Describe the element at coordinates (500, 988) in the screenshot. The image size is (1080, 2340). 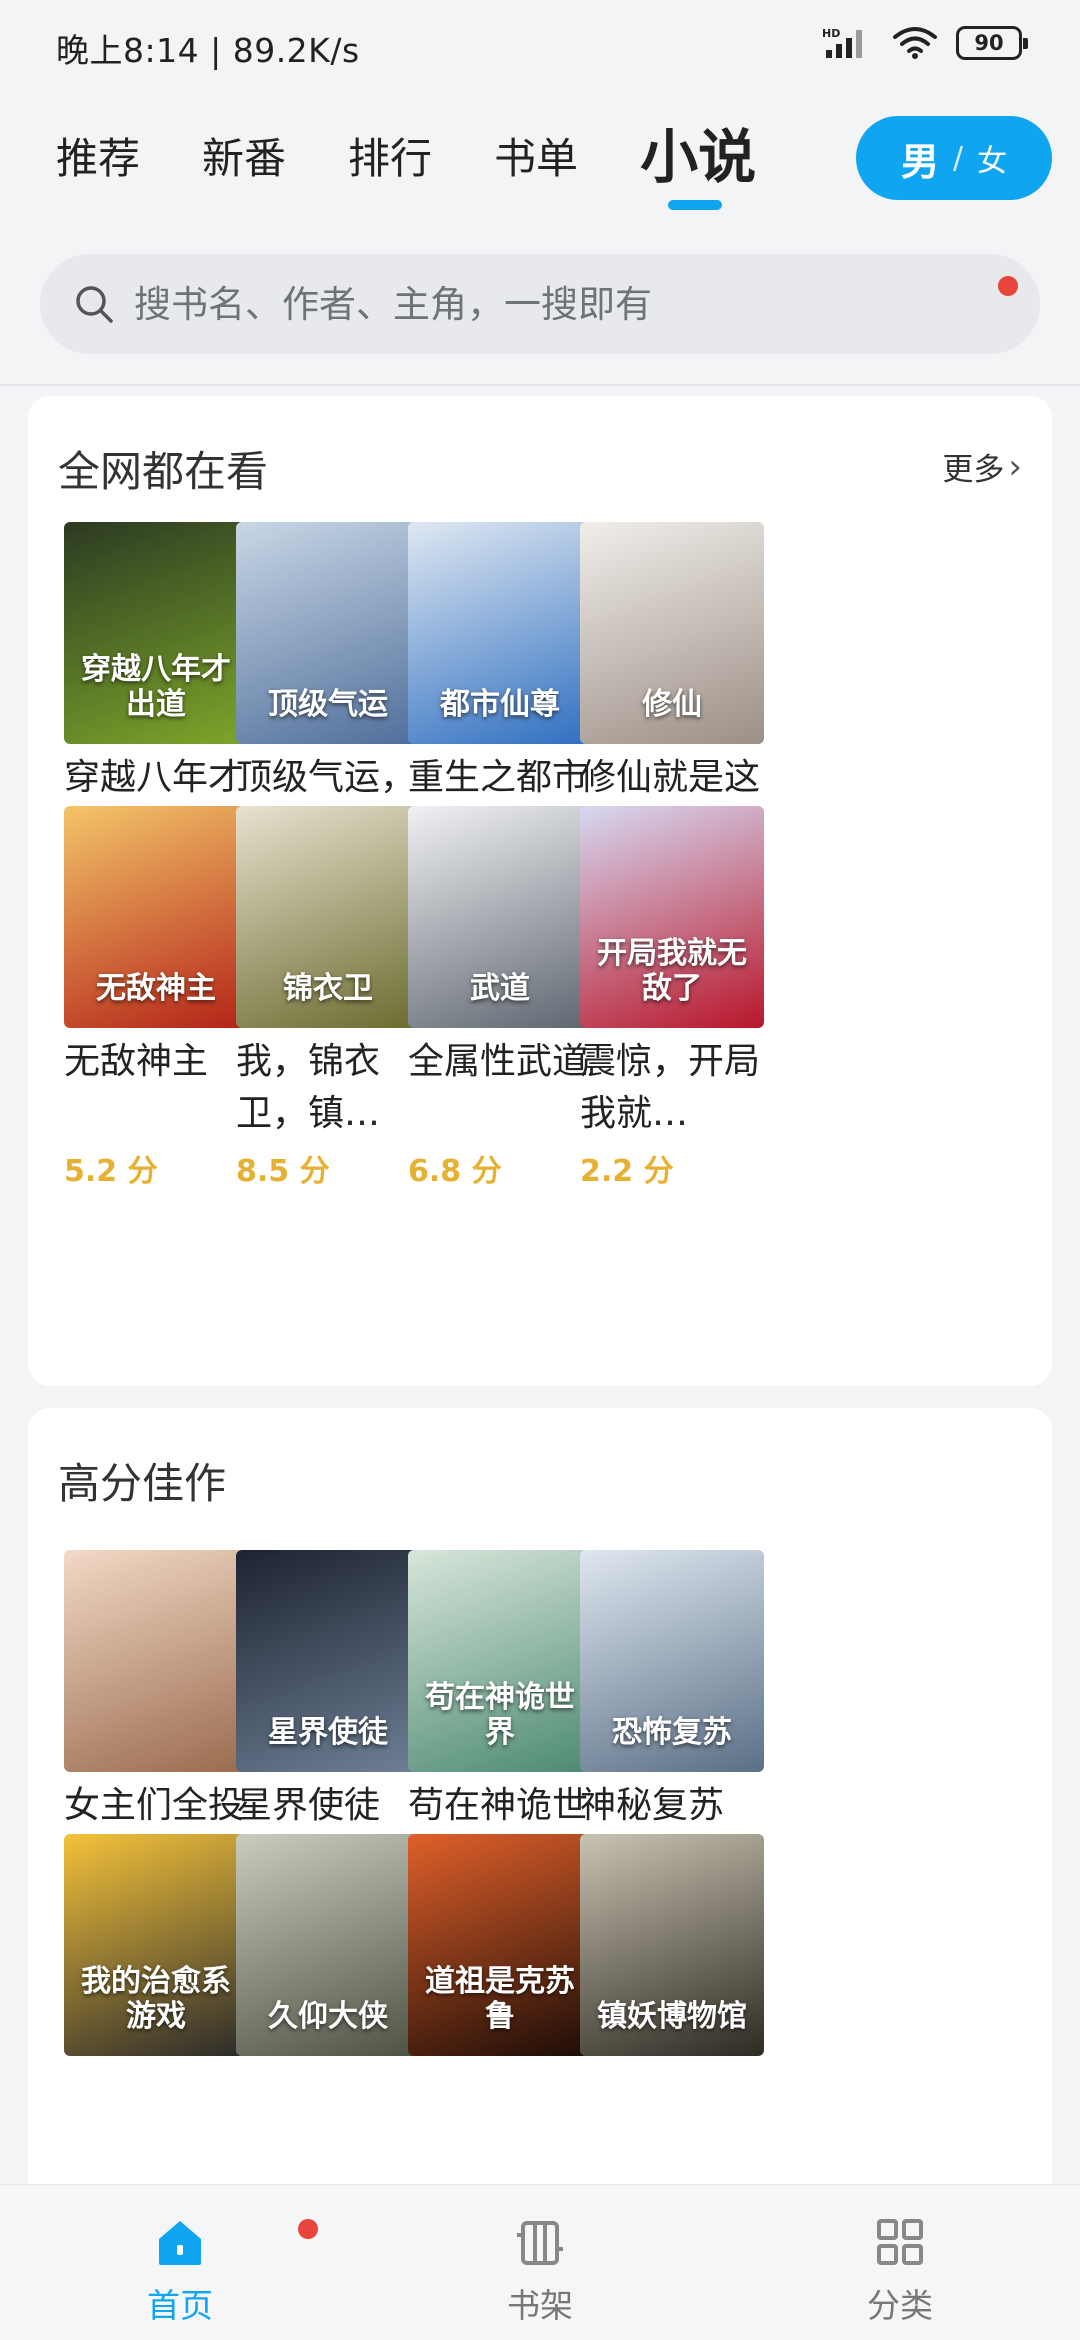
I see `book-cover-text: 武道` at that location.